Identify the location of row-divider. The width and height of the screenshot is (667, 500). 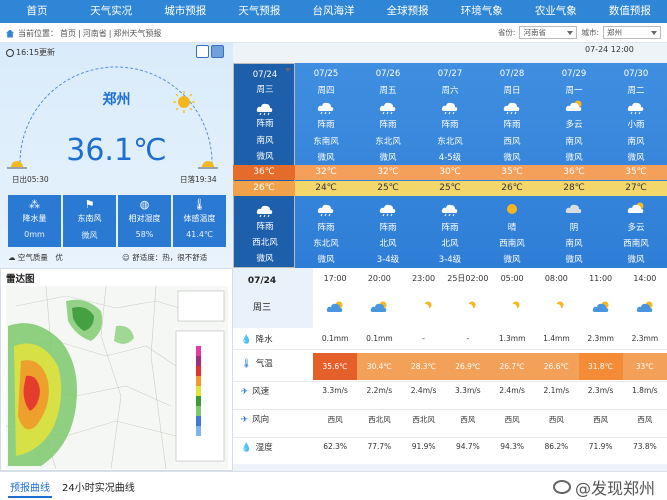
(450, 349).